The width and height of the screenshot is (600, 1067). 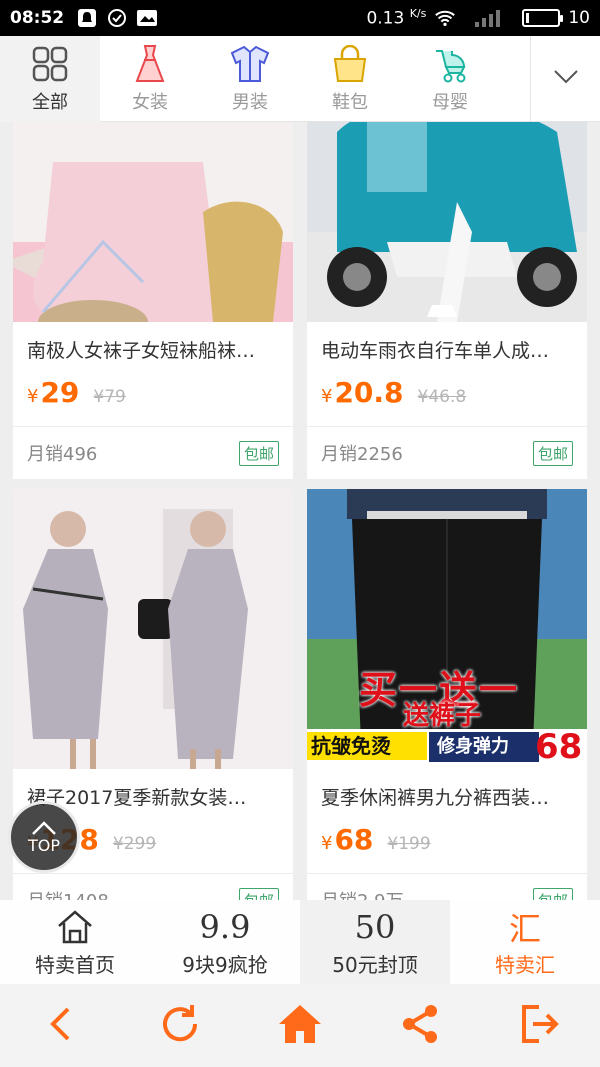 I want to click on tab-50-cap-label: 50元封顶, so click(x=375, y=964).